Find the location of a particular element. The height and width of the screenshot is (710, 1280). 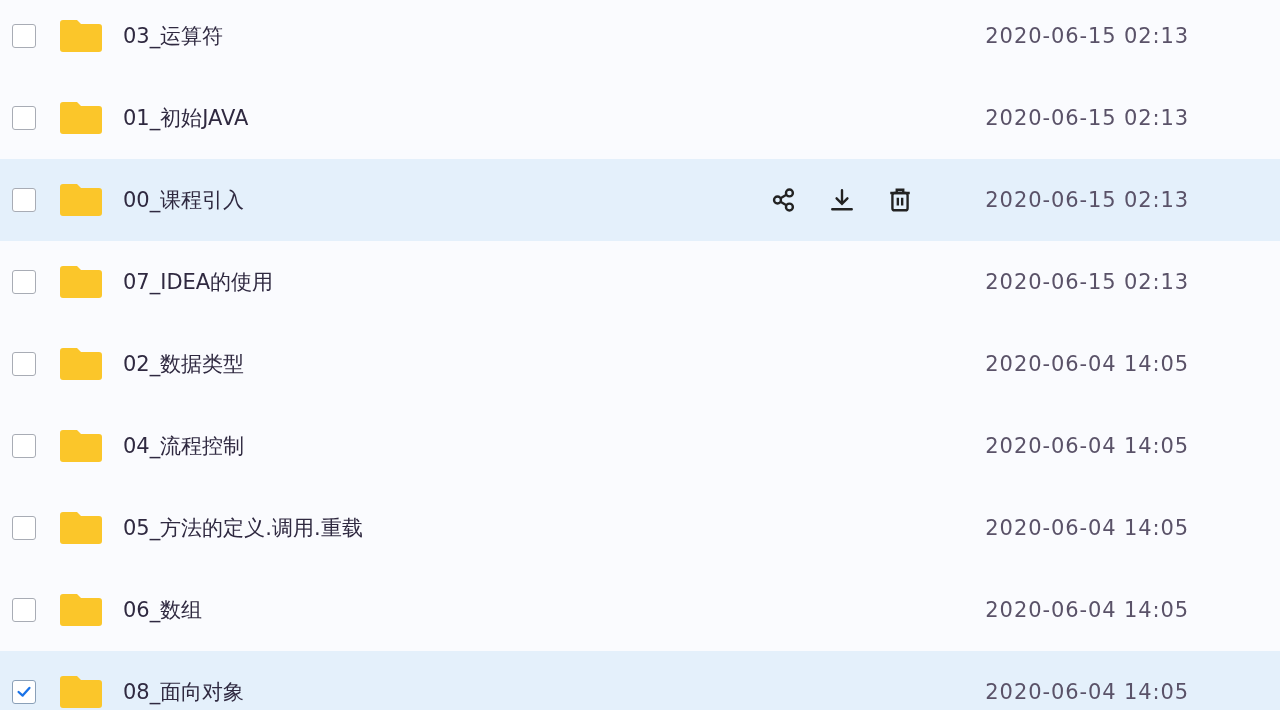

download-icon is located at coordinates (842, 200).